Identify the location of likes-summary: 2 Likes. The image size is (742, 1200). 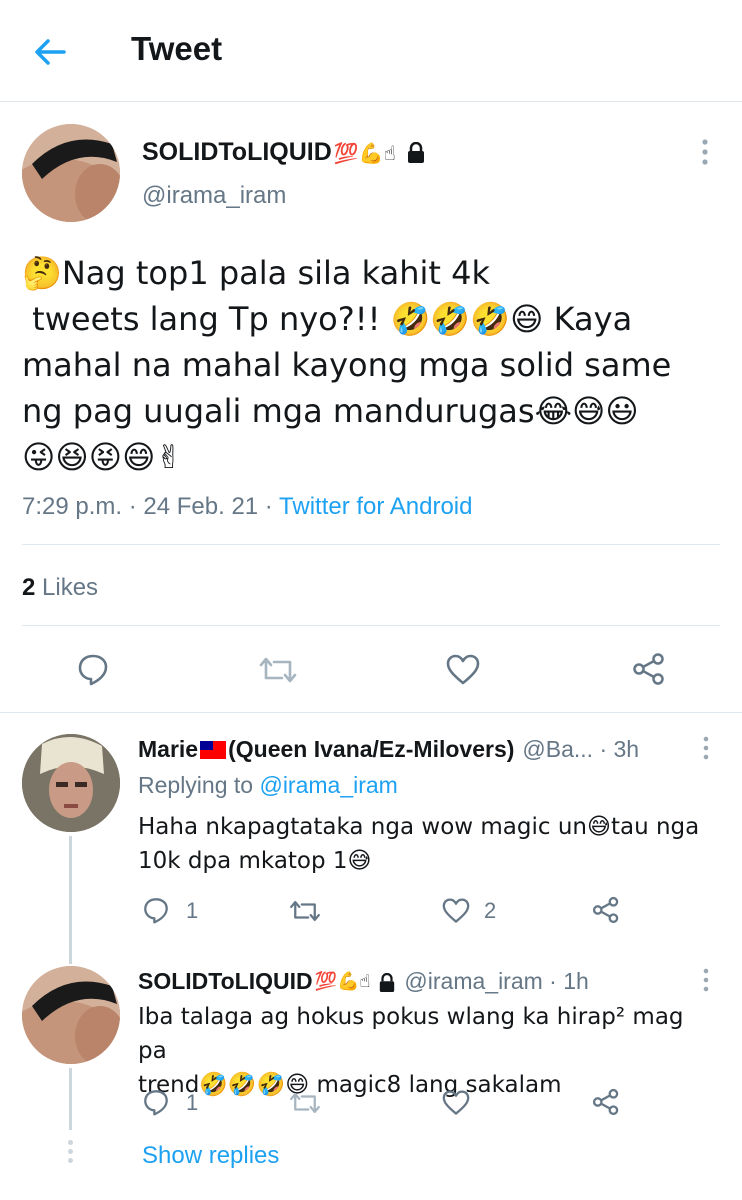
(60, 588).